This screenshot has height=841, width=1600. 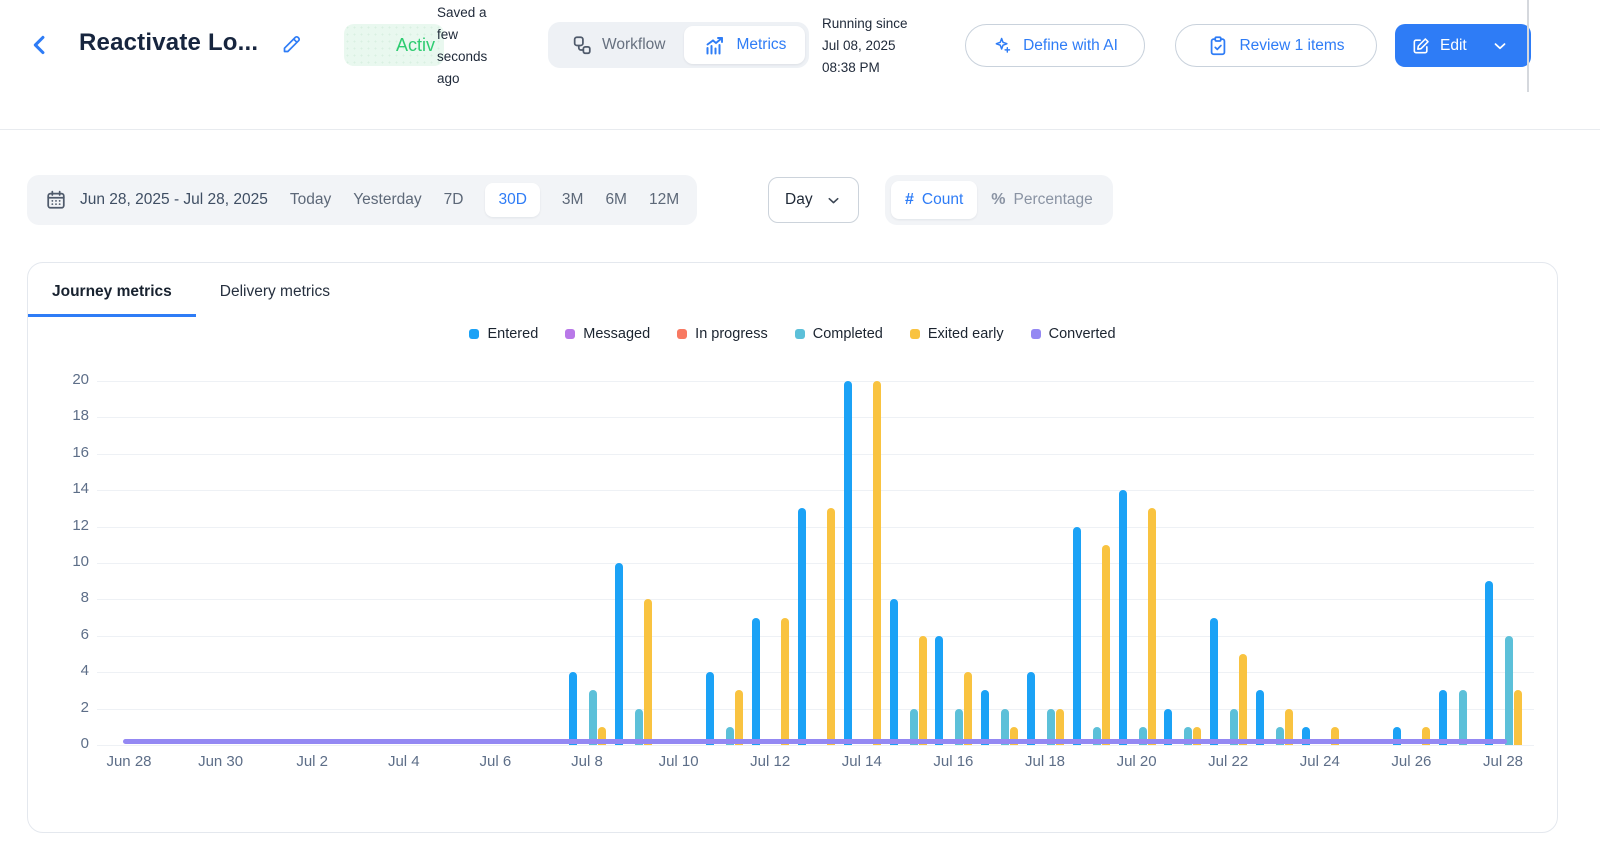 What do you see at coordinates (831, 626) in the screenshot?
I see `bar-exited-early-jul13` at bounding box center [831, 626].